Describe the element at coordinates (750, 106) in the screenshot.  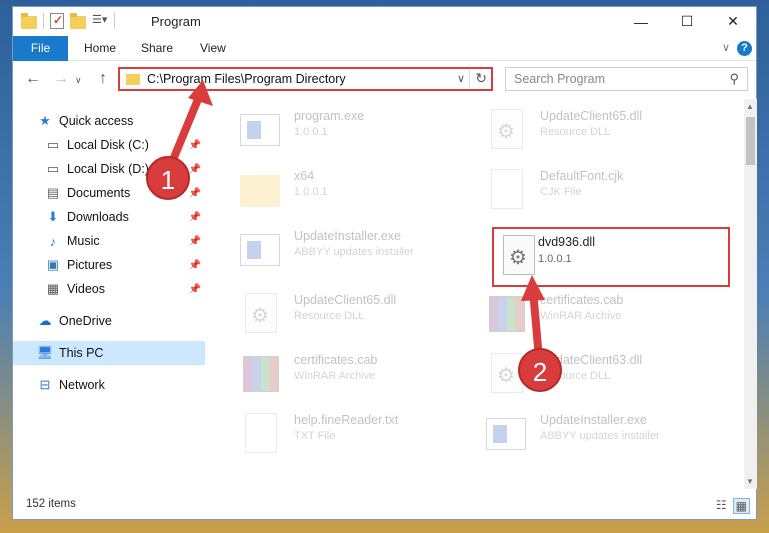
I see `scroll-up-icon: ▲` at that location.